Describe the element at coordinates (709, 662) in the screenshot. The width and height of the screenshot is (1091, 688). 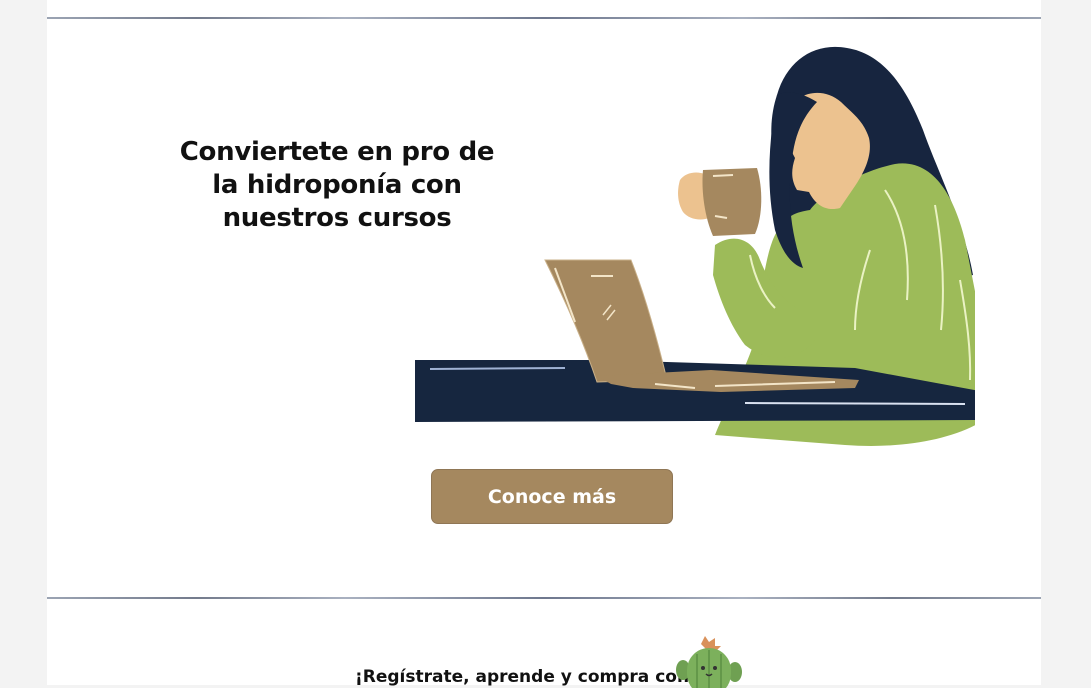
I see `cactus-mascot-icon` at that location.